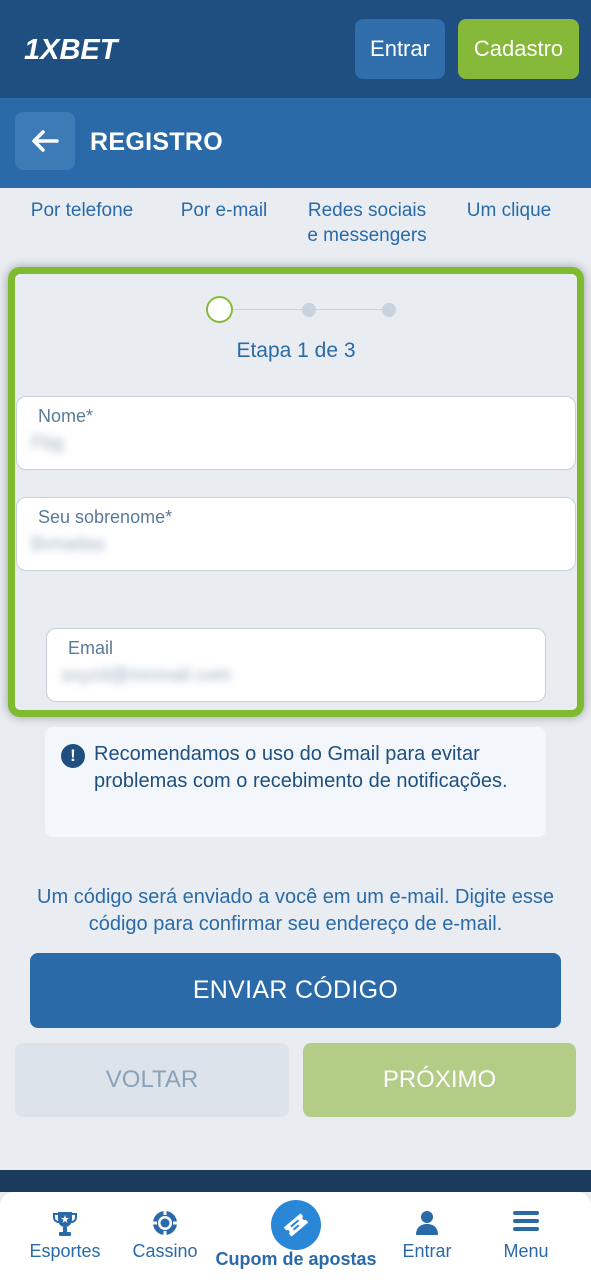  Describe the element at coordinates (156, 142) in the screenshot. I see `page-title: REGISTRO` at that location.